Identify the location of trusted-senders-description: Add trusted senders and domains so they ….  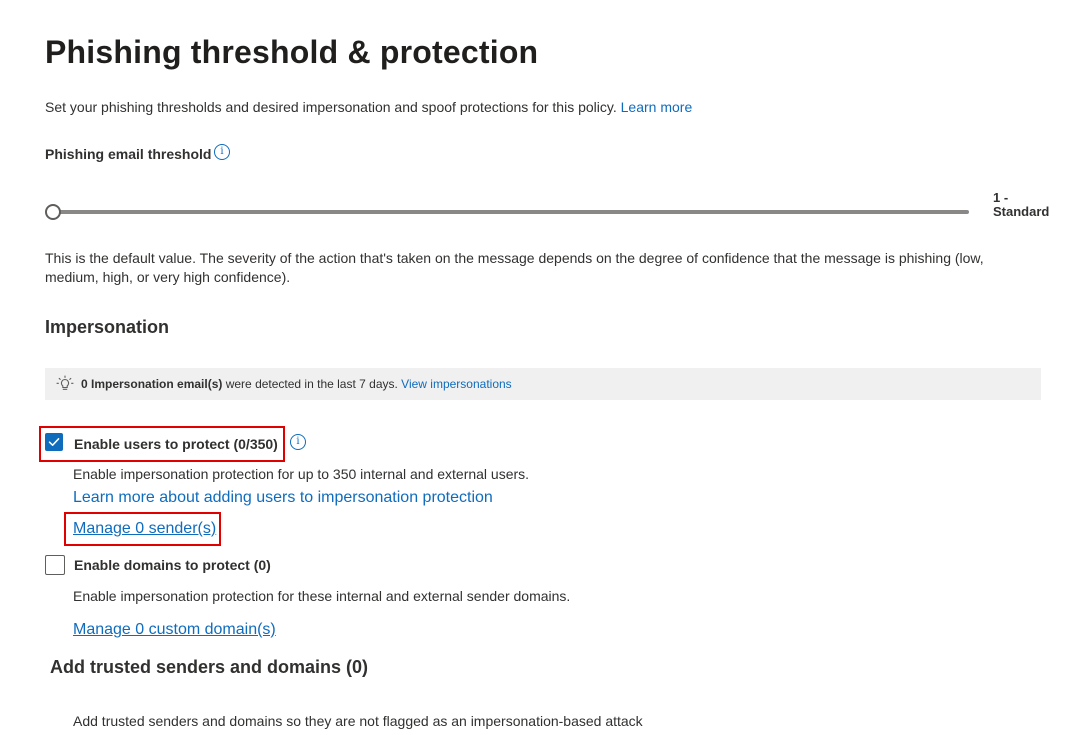
(358, 721).